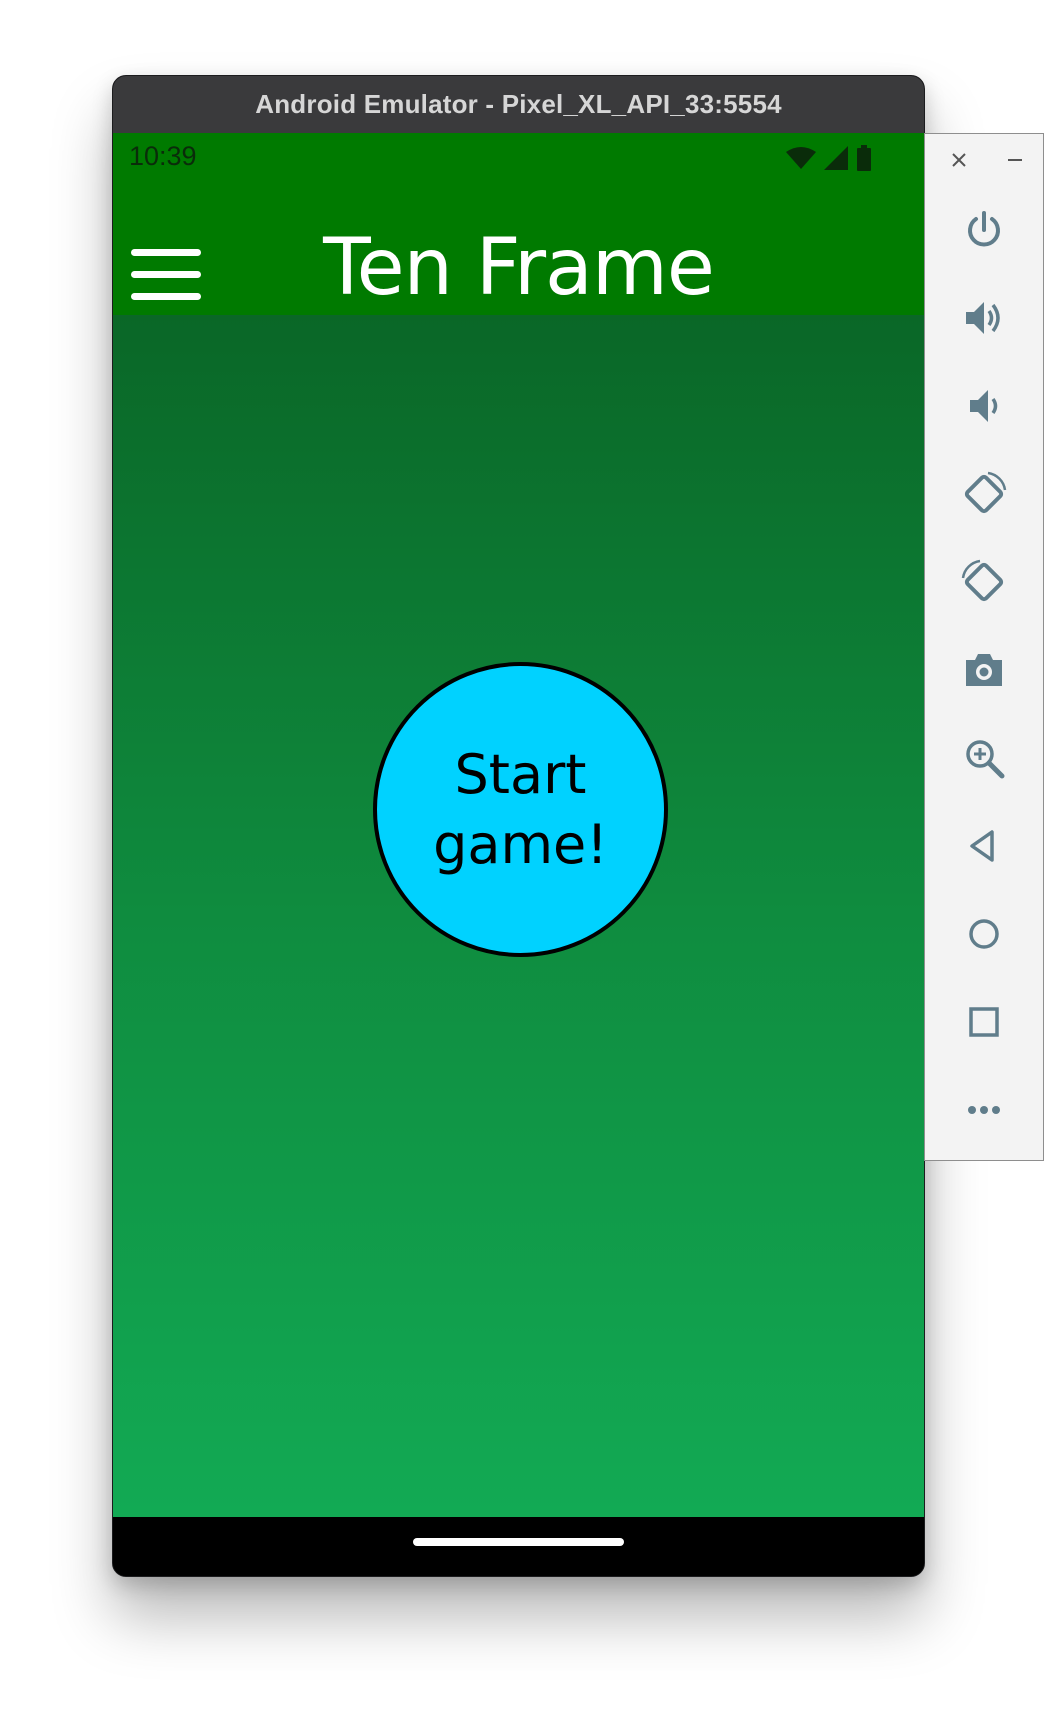 This screenshot has height=1720, width=1044. Describe the element at coordinates (984, 758) in the screenshot. I see `zoom-icon` at that location.